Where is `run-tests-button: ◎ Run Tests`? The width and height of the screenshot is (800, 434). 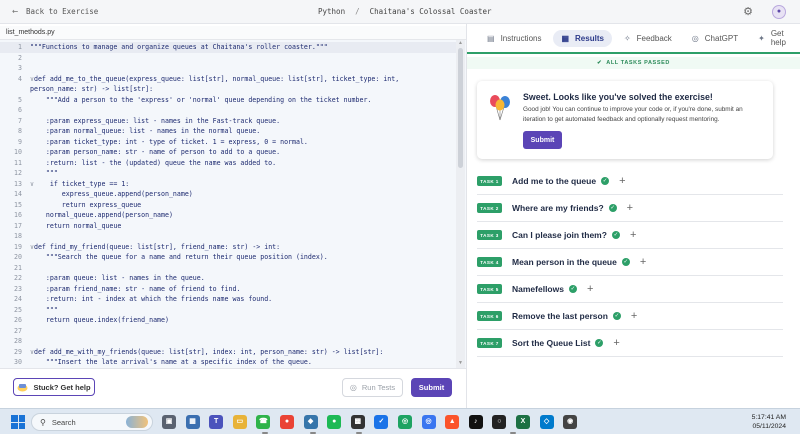 run-tests-button: ◎ Run Tests is located at coordinates (372, 387).